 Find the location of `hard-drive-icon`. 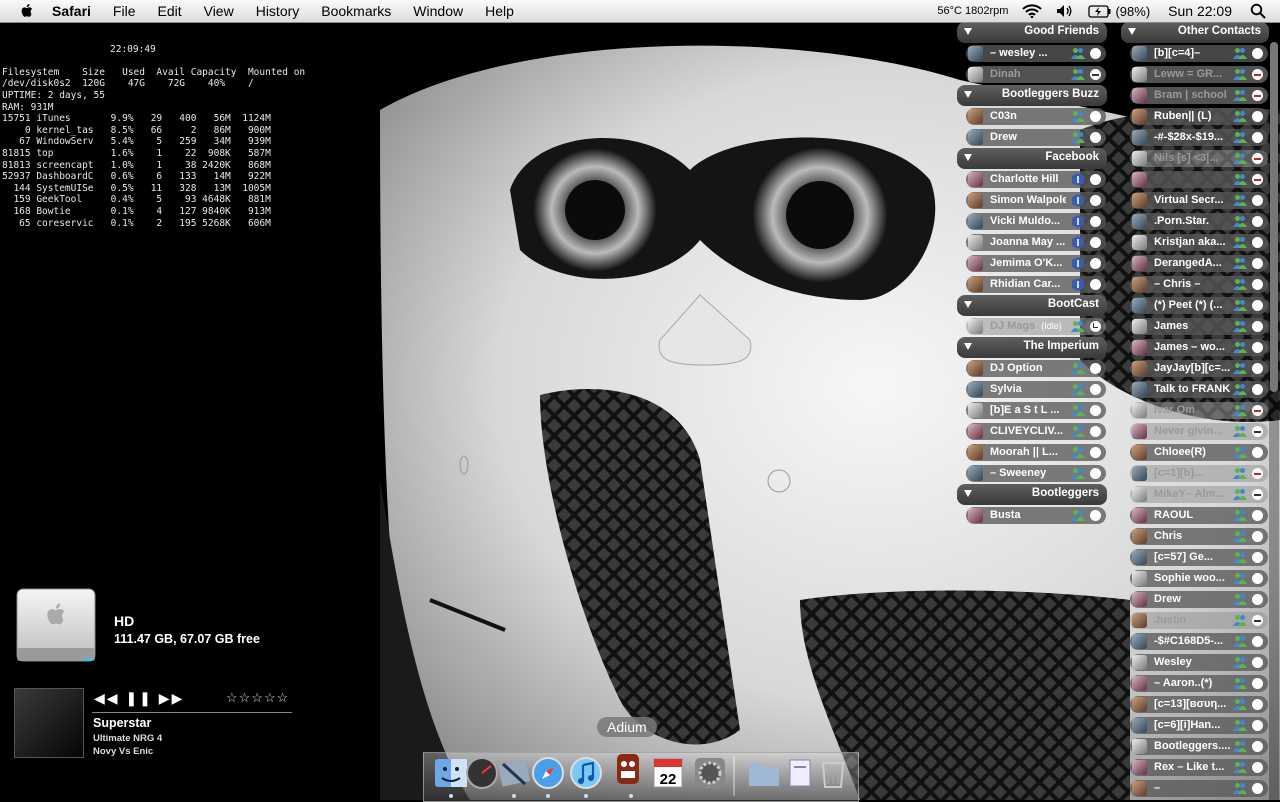

hard-drive-icon is located at coordinates (56, 628).